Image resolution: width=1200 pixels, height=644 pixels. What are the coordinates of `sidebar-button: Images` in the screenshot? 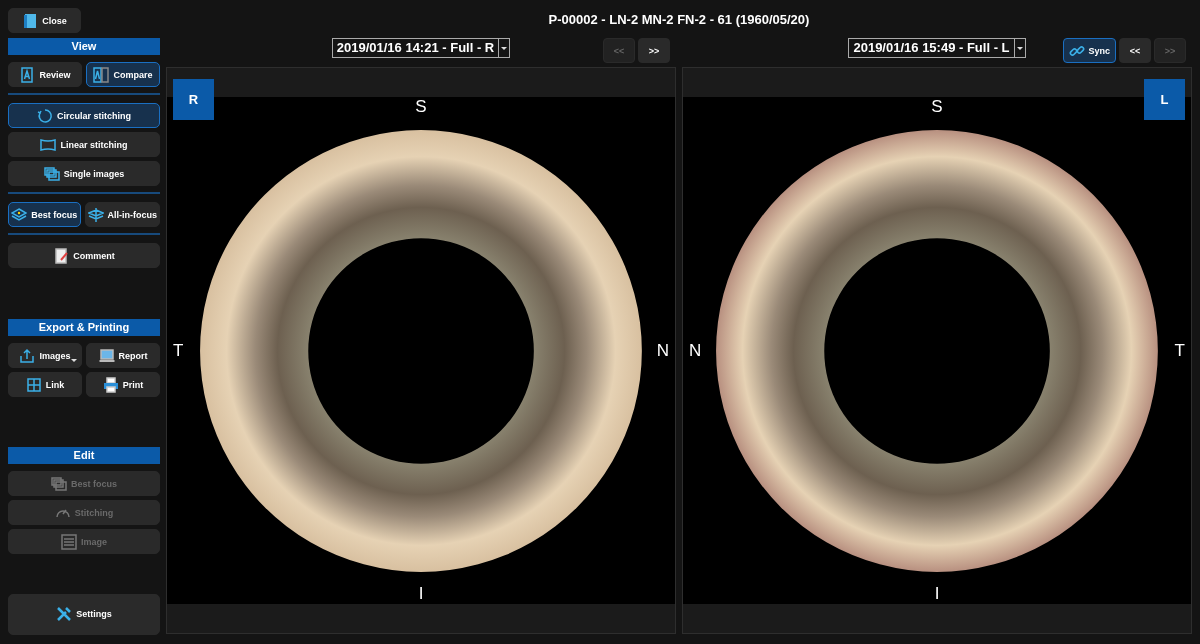 It's located at (45, 355).